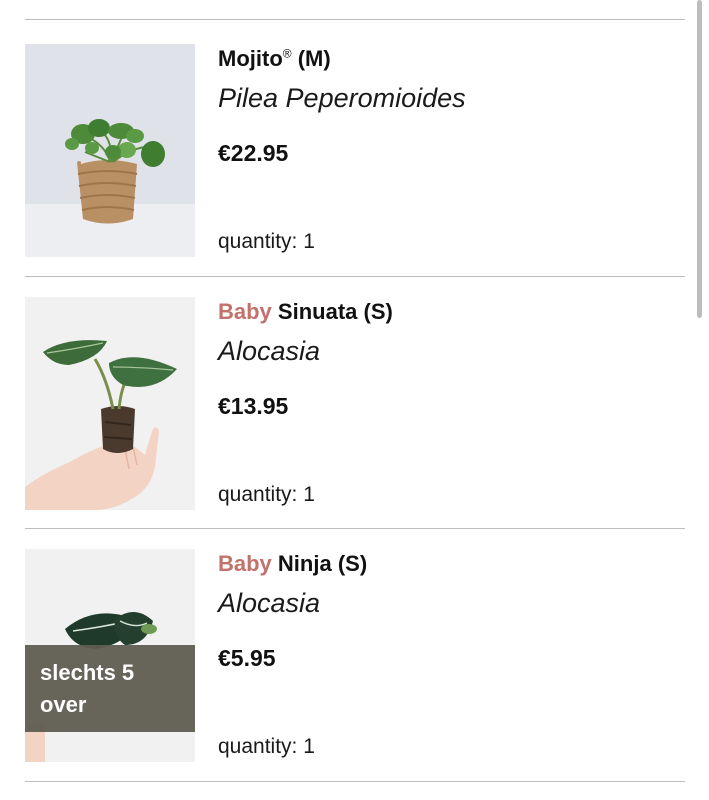 Image resolution: width=709 pixels, height=800 pixels. Describe the element at coordinates (287, 53) in the screenshot. I see `registered-mark: ®` at that location.